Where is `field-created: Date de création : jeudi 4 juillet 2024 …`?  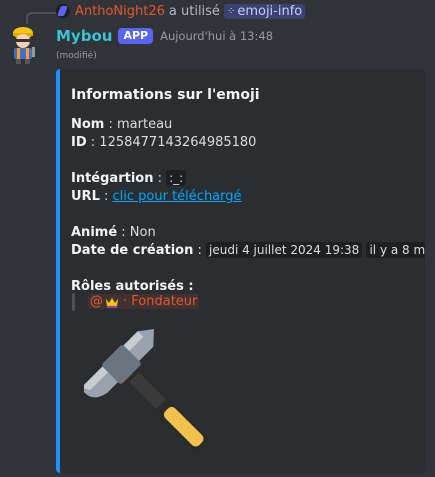
field-created: Date de création : jeudi 4 juillet 2024 … is located at coordinates (248, 250).